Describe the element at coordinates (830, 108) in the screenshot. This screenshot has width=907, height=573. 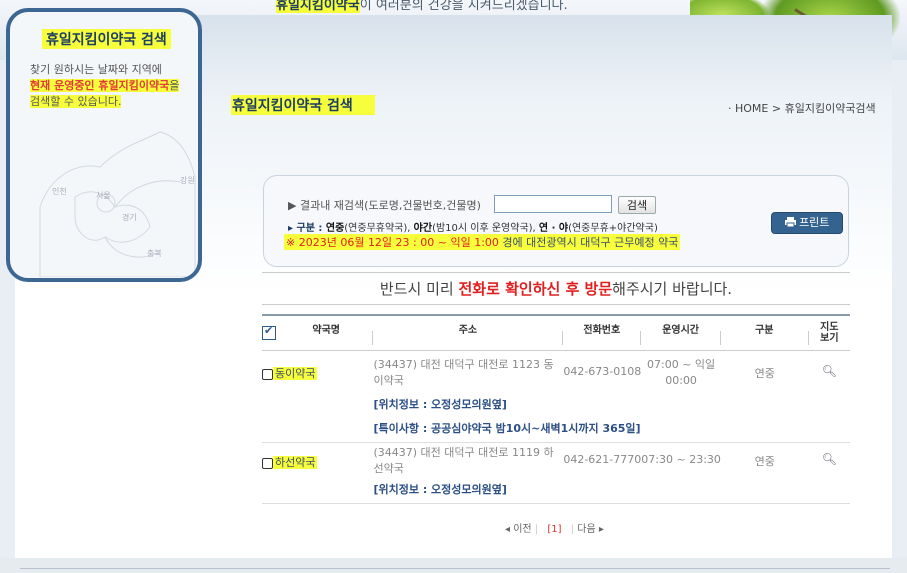
I see `breadcrumb-current: 휴일지킴이약국검색` at that location.